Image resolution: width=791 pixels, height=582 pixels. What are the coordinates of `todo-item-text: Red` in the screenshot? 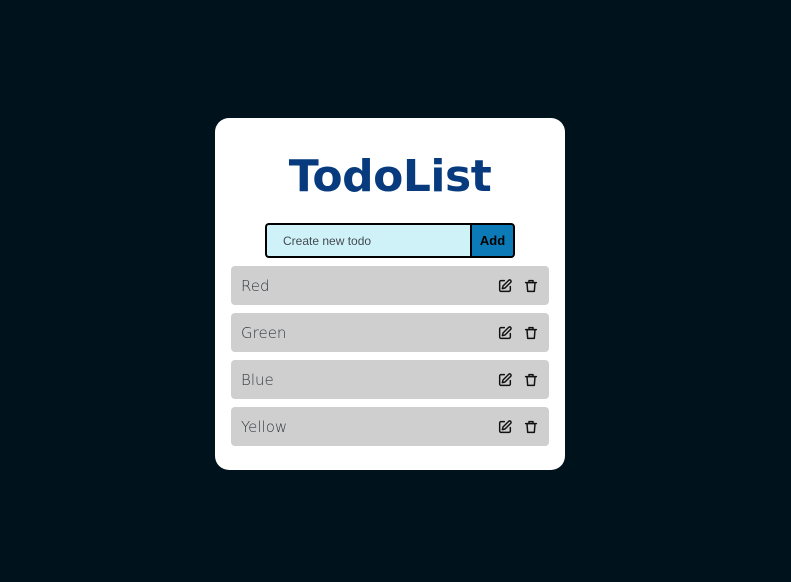 It's located at (255, 285).